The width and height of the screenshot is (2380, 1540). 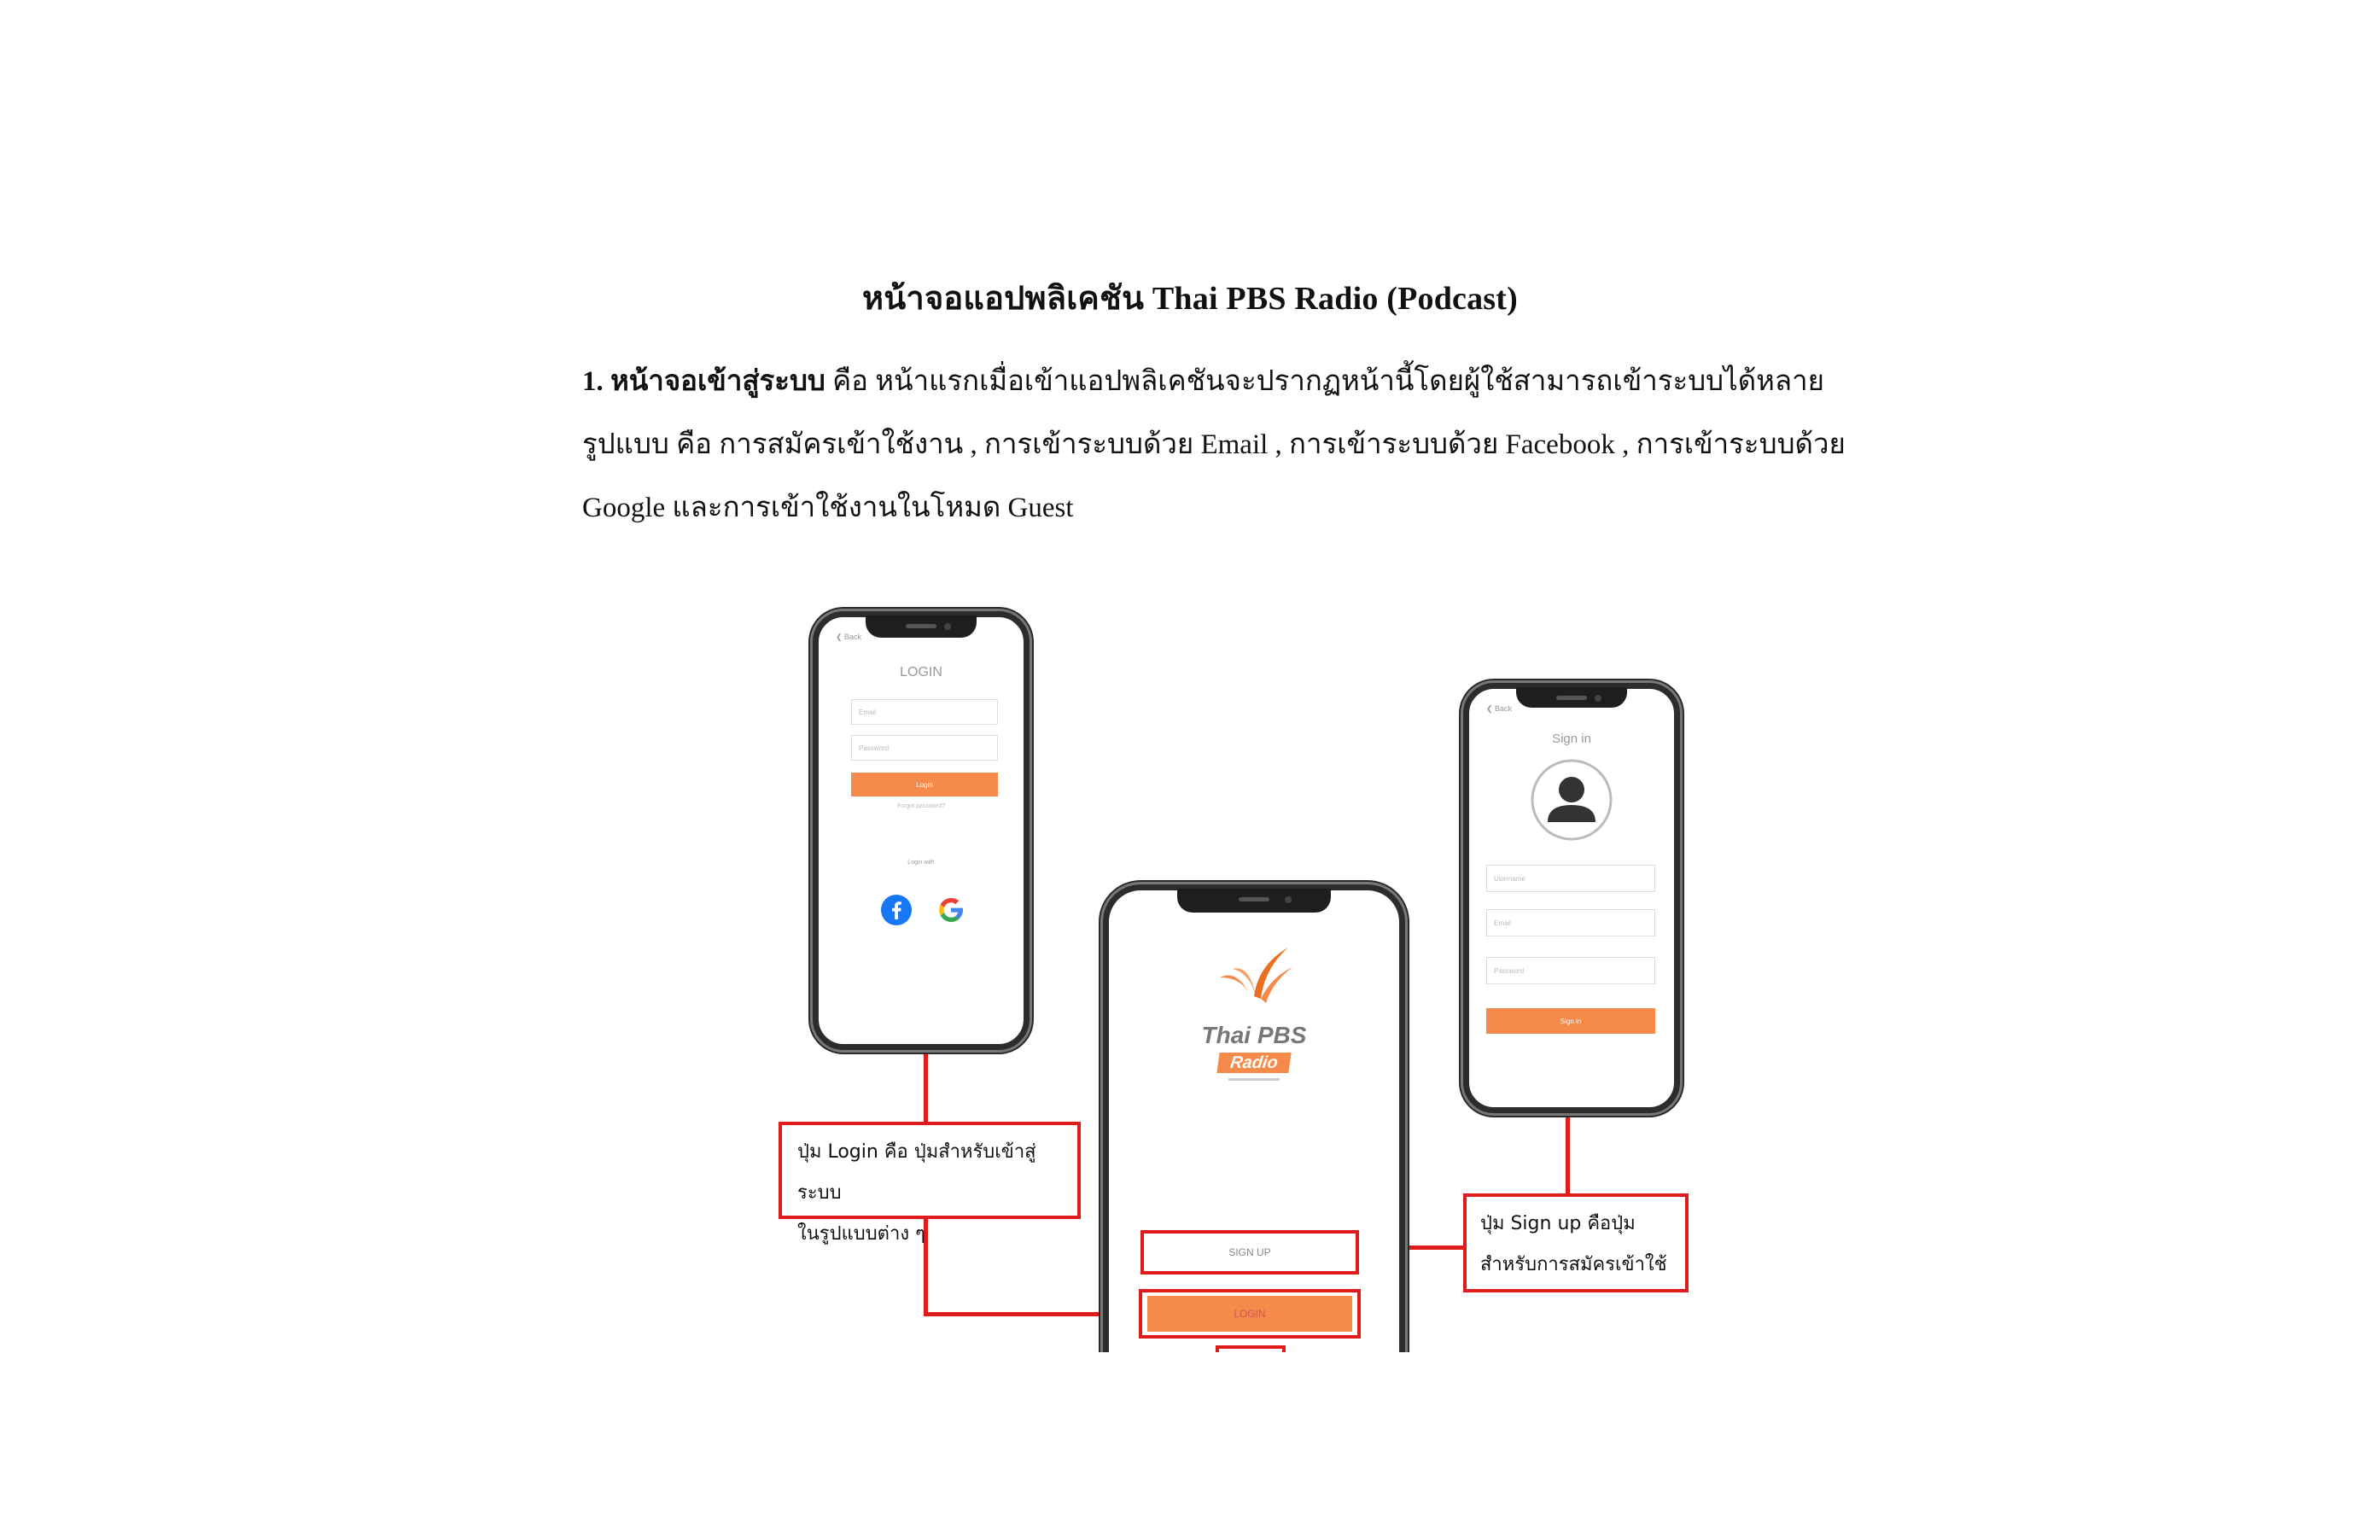 I want to click on login-submit-button: Login, so click(x=924, y=785).